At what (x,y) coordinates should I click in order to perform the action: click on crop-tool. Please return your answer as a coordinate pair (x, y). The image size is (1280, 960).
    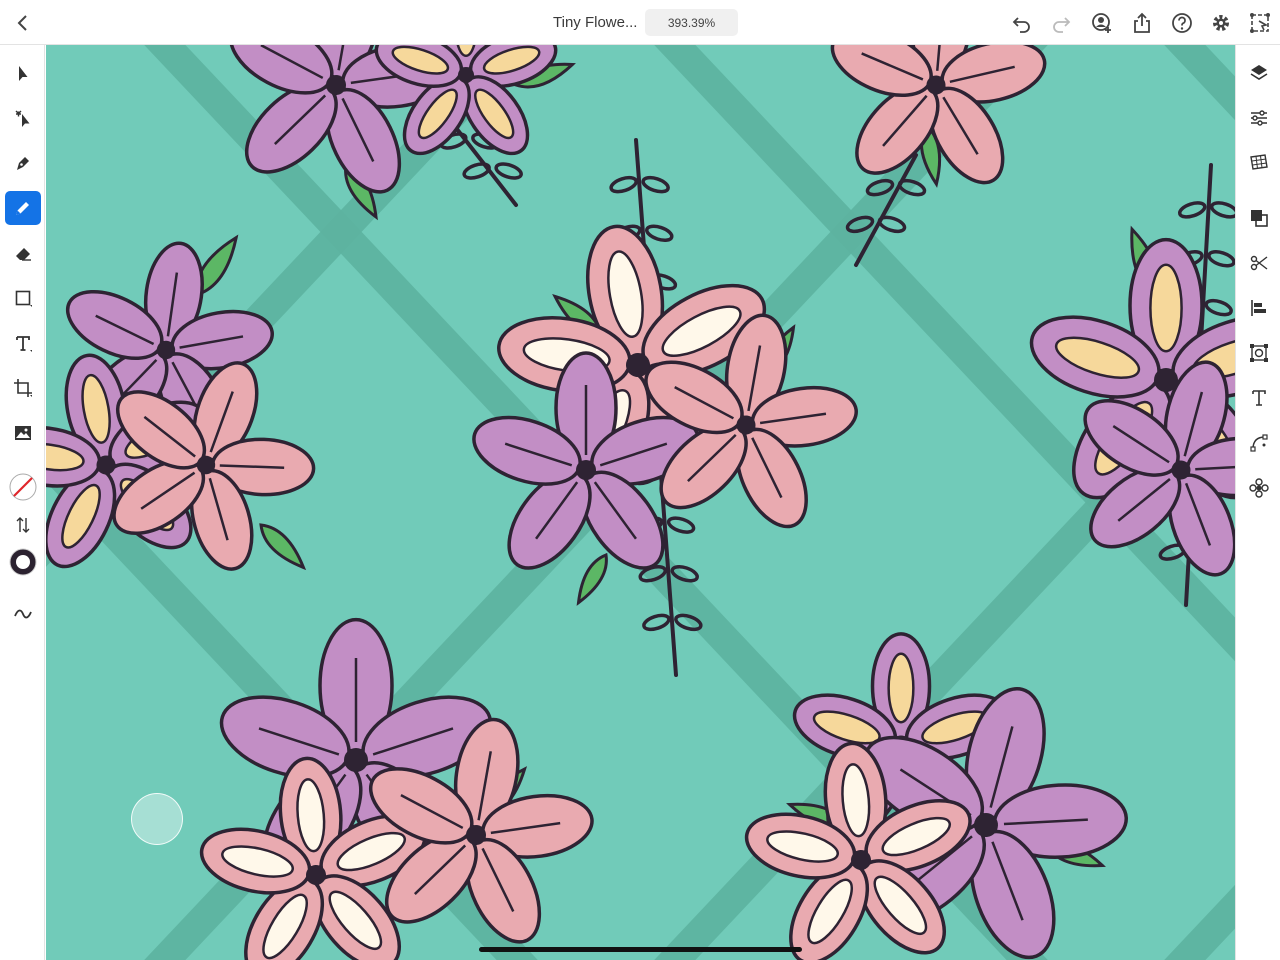
    Looking at the image, I should click on (23, 388).